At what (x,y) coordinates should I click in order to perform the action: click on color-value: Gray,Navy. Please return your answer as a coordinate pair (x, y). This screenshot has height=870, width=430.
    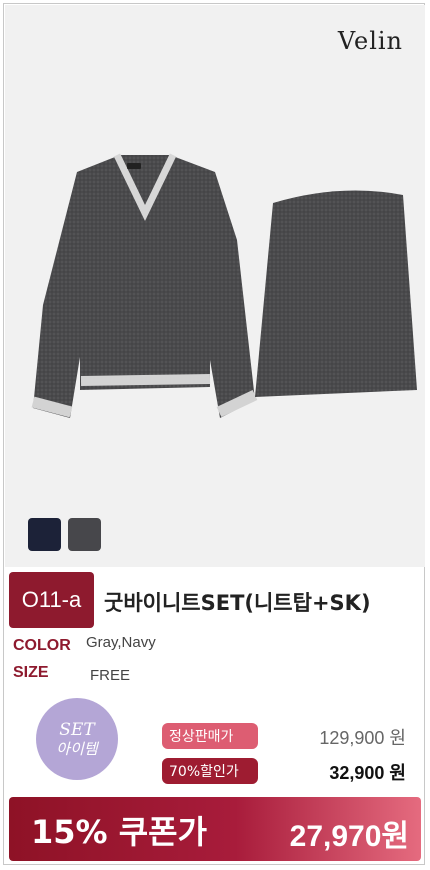
    Looking at the image, I should click on (121, 642).